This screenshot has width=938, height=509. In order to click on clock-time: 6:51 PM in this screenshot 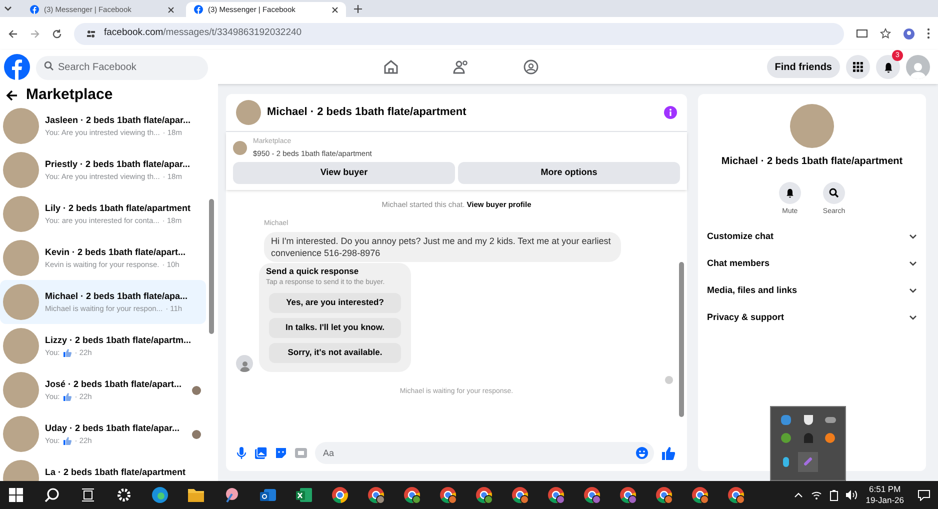, I will do `click(885, 489)`.